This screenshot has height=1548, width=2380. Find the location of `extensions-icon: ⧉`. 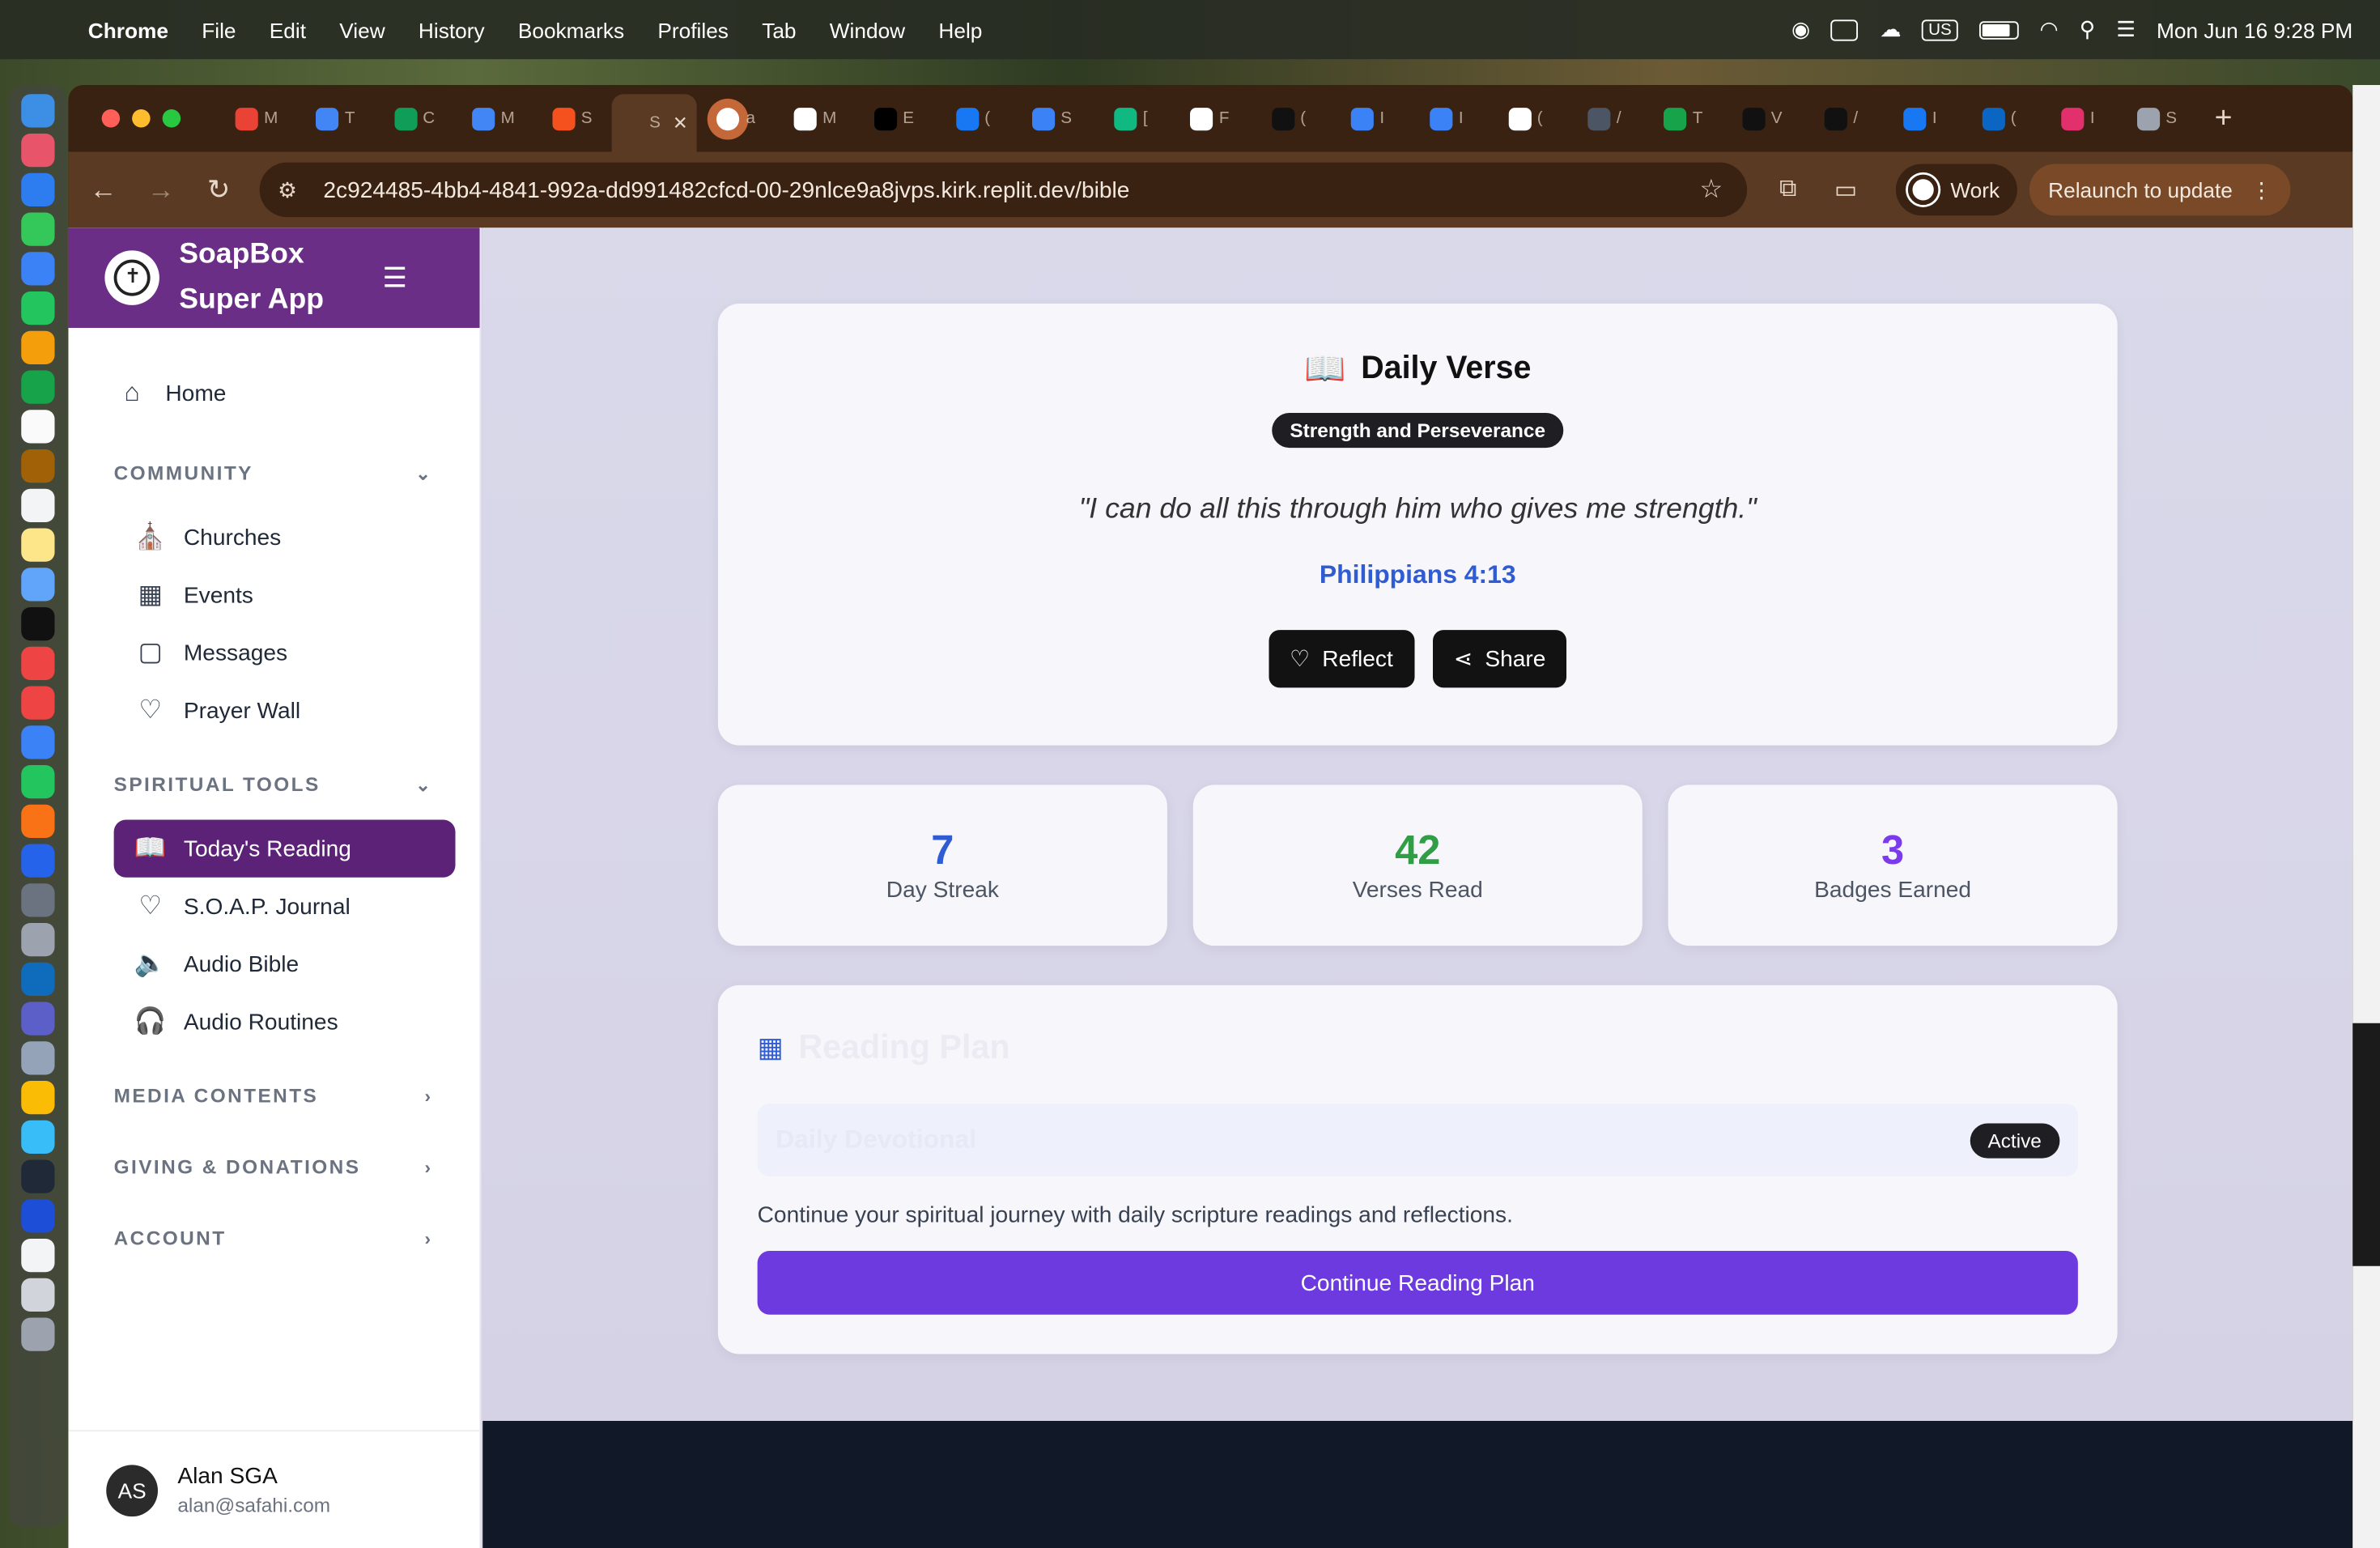

extensions-icon: ⧉ is located at coordinates (1788, 190).